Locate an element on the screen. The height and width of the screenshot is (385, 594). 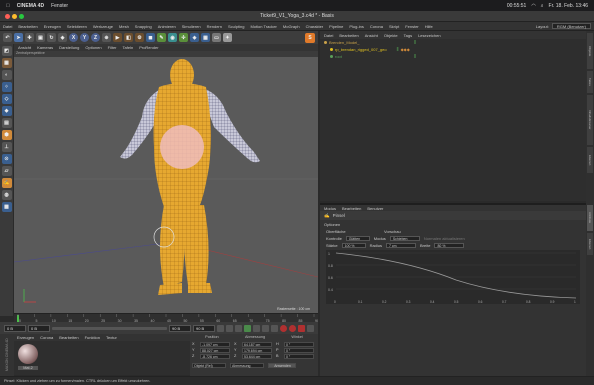
menu-item: Hilfe is located at coordinates (429, 26).